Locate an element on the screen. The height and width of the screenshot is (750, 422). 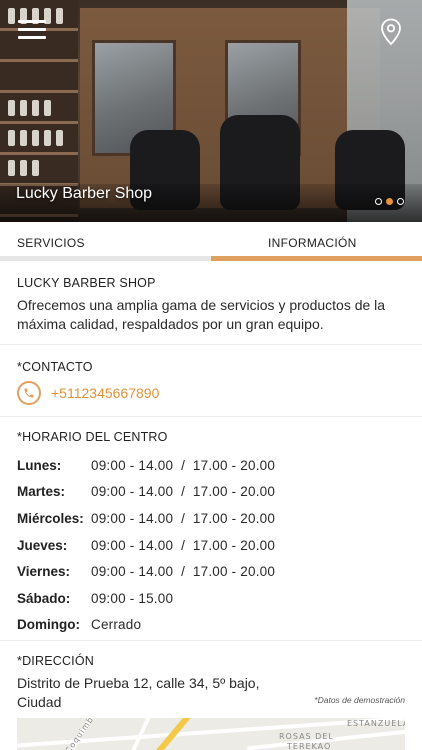
demo-note: *Datos de demostración is located at coordinates (359, 700).